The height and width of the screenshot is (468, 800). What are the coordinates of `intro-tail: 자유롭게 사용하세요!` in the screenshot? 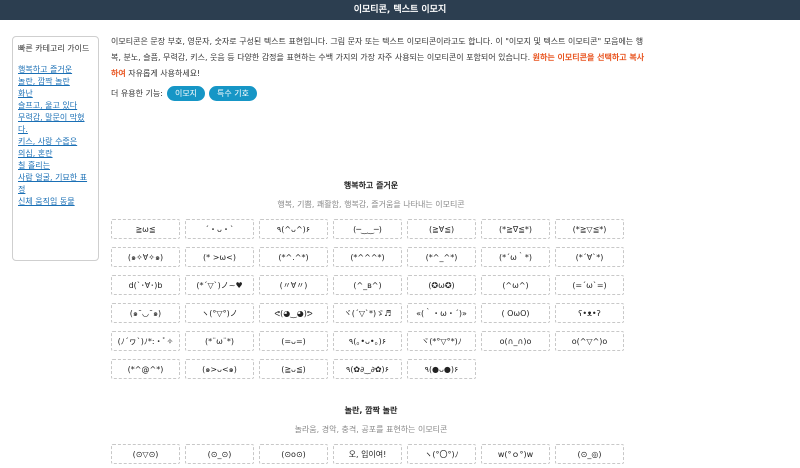 It's located at (163, 73).